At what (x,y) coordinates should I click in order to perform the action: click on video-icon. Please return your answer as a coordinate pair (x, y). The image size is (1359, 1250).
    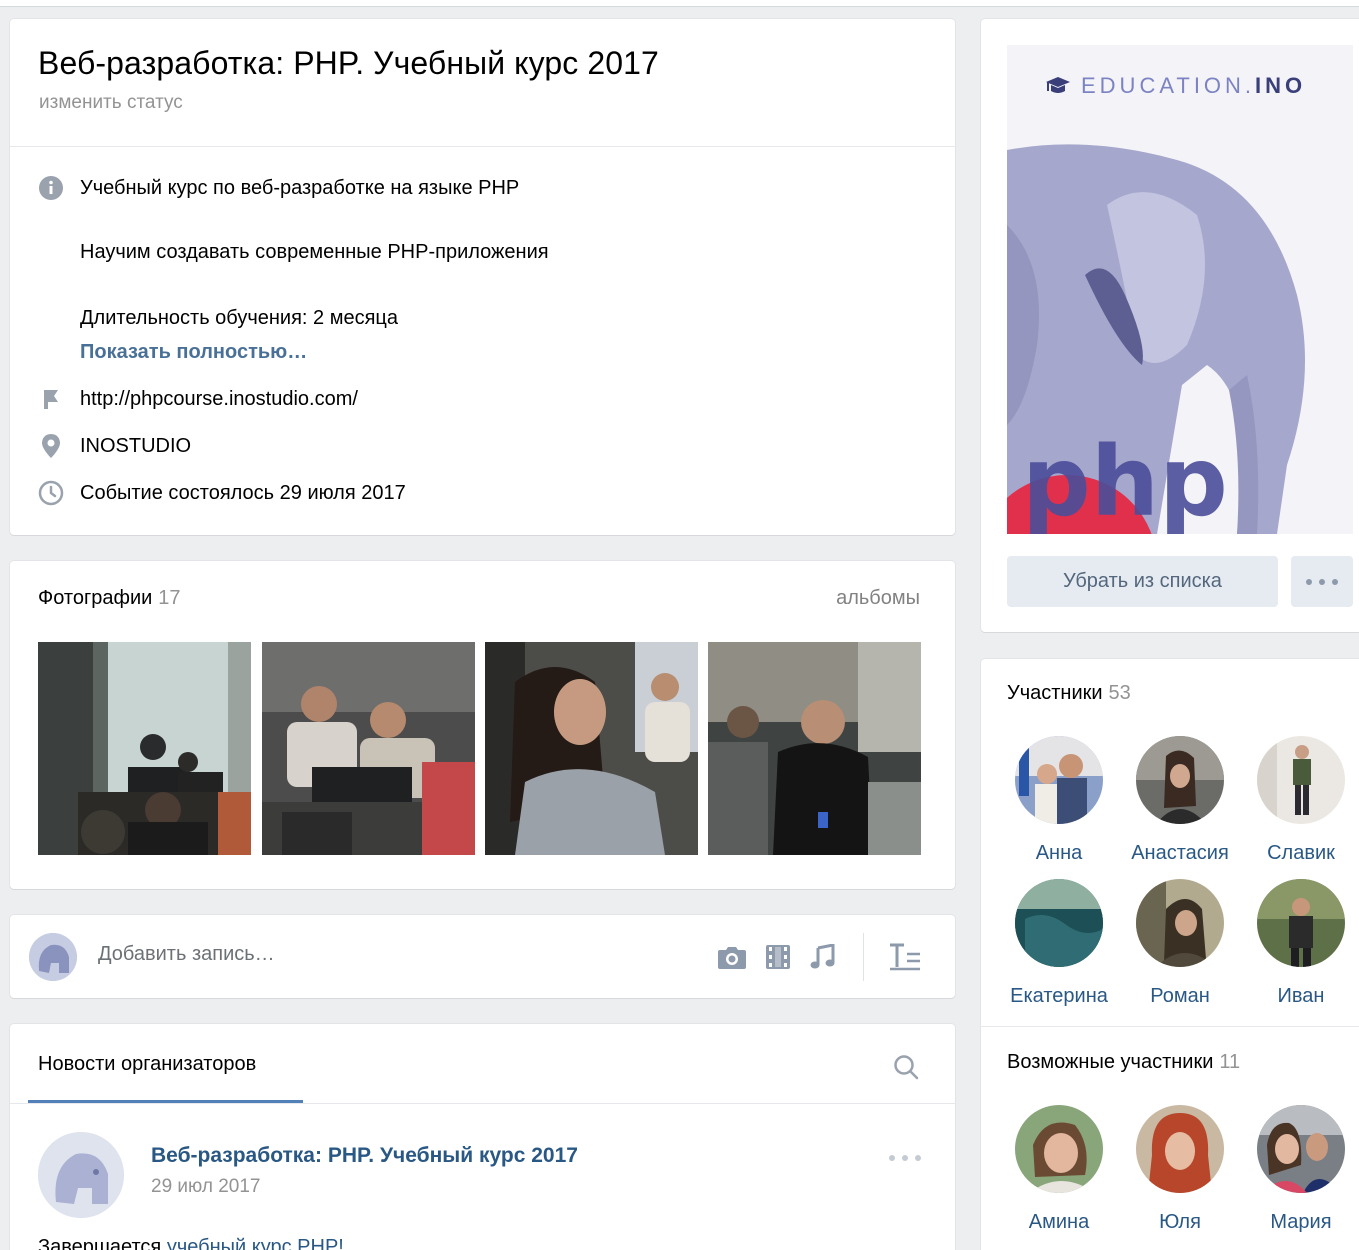
    Looking at the image, I should click on (778, 957).